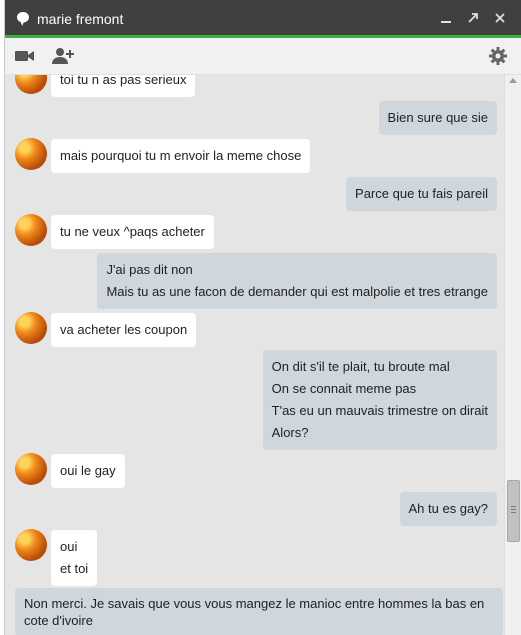 The width and height of the screenshot is (521, 635). What do you see at coordinates (63, 56) in the screenshot?
I see `add-person-icon` at bounding box center [63, 56].